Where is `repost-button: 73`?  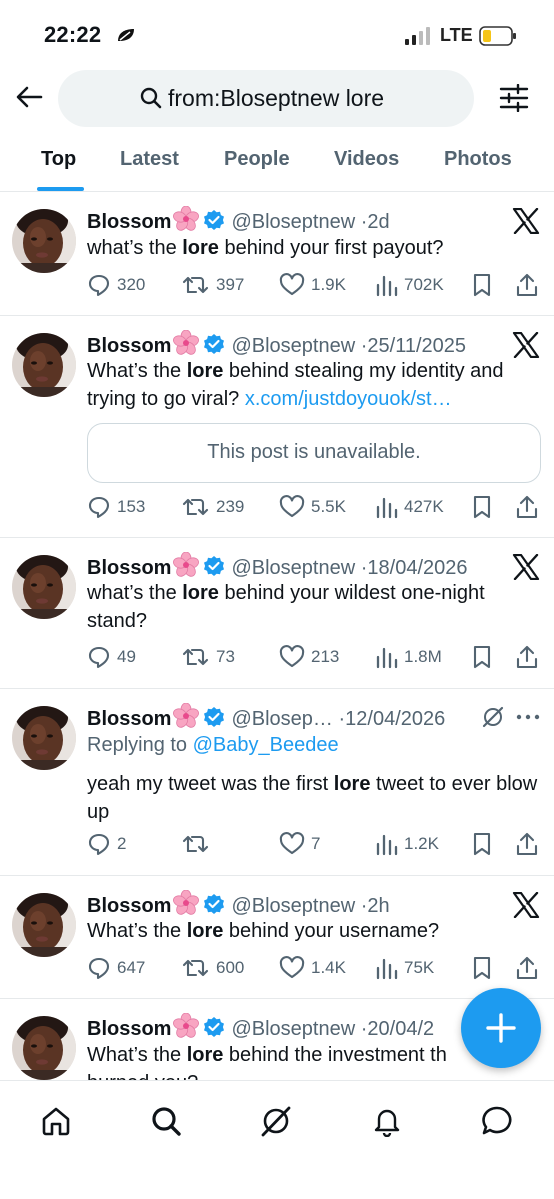 repost-button: 73 is located at coordinates (208, 657).